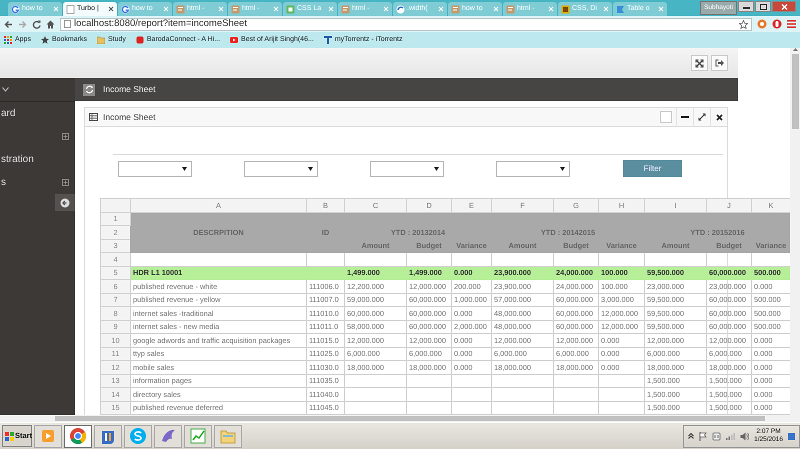 This screenshot has width=800, height=449. Describe the element at coordinates (652, 168) in the screenshot. I see `filter-button: Filter` at that location.